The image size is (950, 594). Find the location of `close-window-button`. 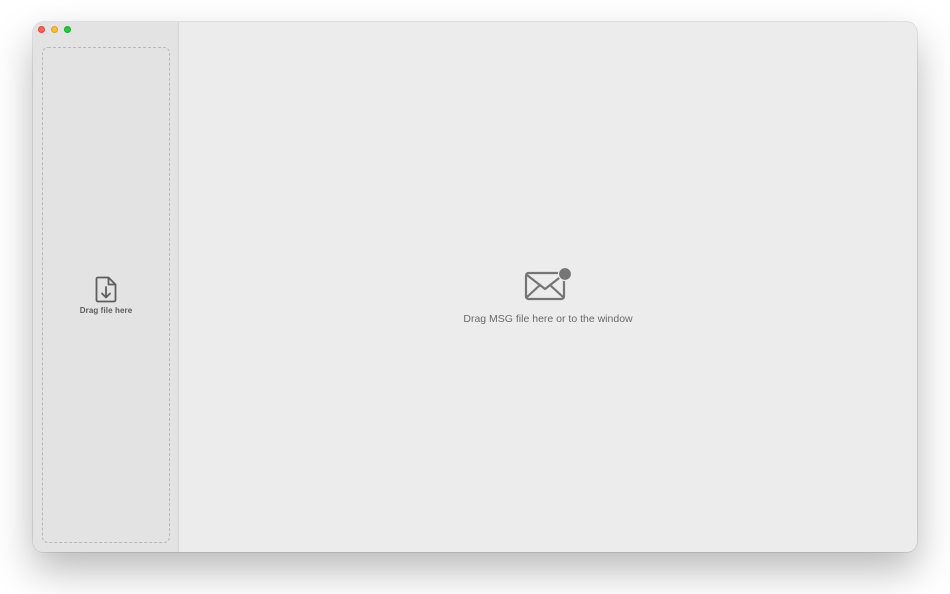

close-window-button is located at coordinates (41, 29).